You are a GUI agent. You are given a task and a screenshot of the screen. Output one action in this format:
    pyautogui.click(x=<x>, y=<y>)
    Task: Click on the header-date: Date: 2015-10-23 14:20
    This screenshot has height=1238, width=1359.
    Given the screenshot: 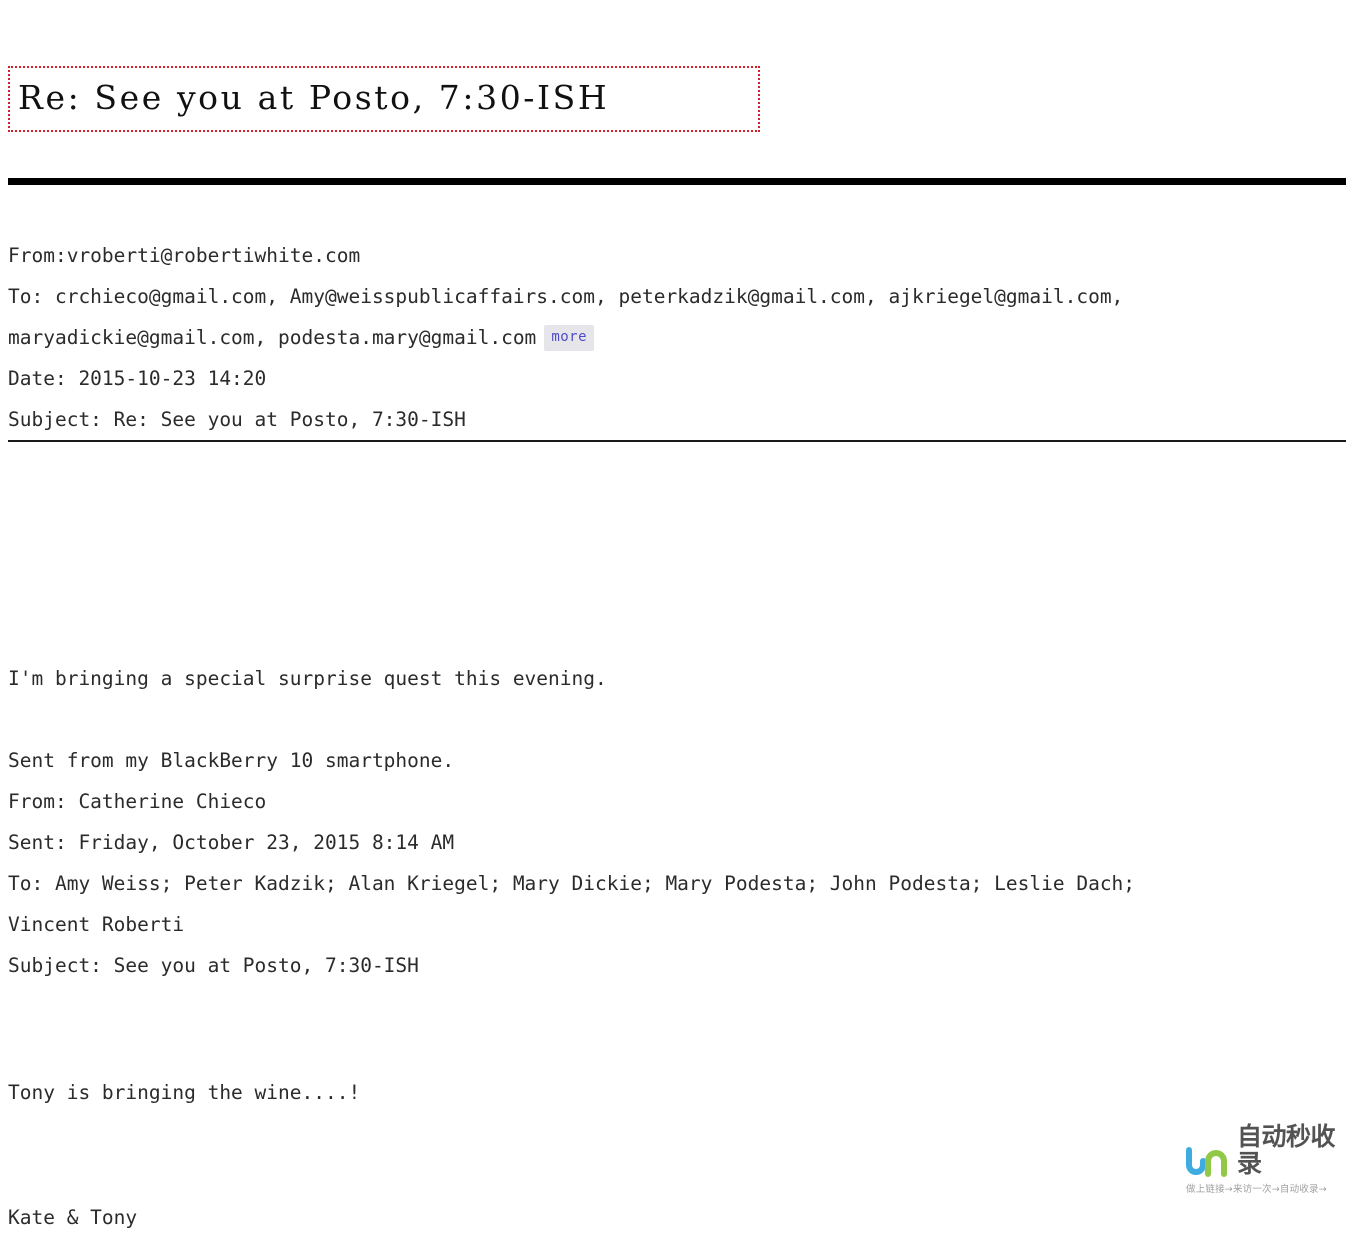 What is the action you would take?
    pyautogui.click(x=137, y=378)
    